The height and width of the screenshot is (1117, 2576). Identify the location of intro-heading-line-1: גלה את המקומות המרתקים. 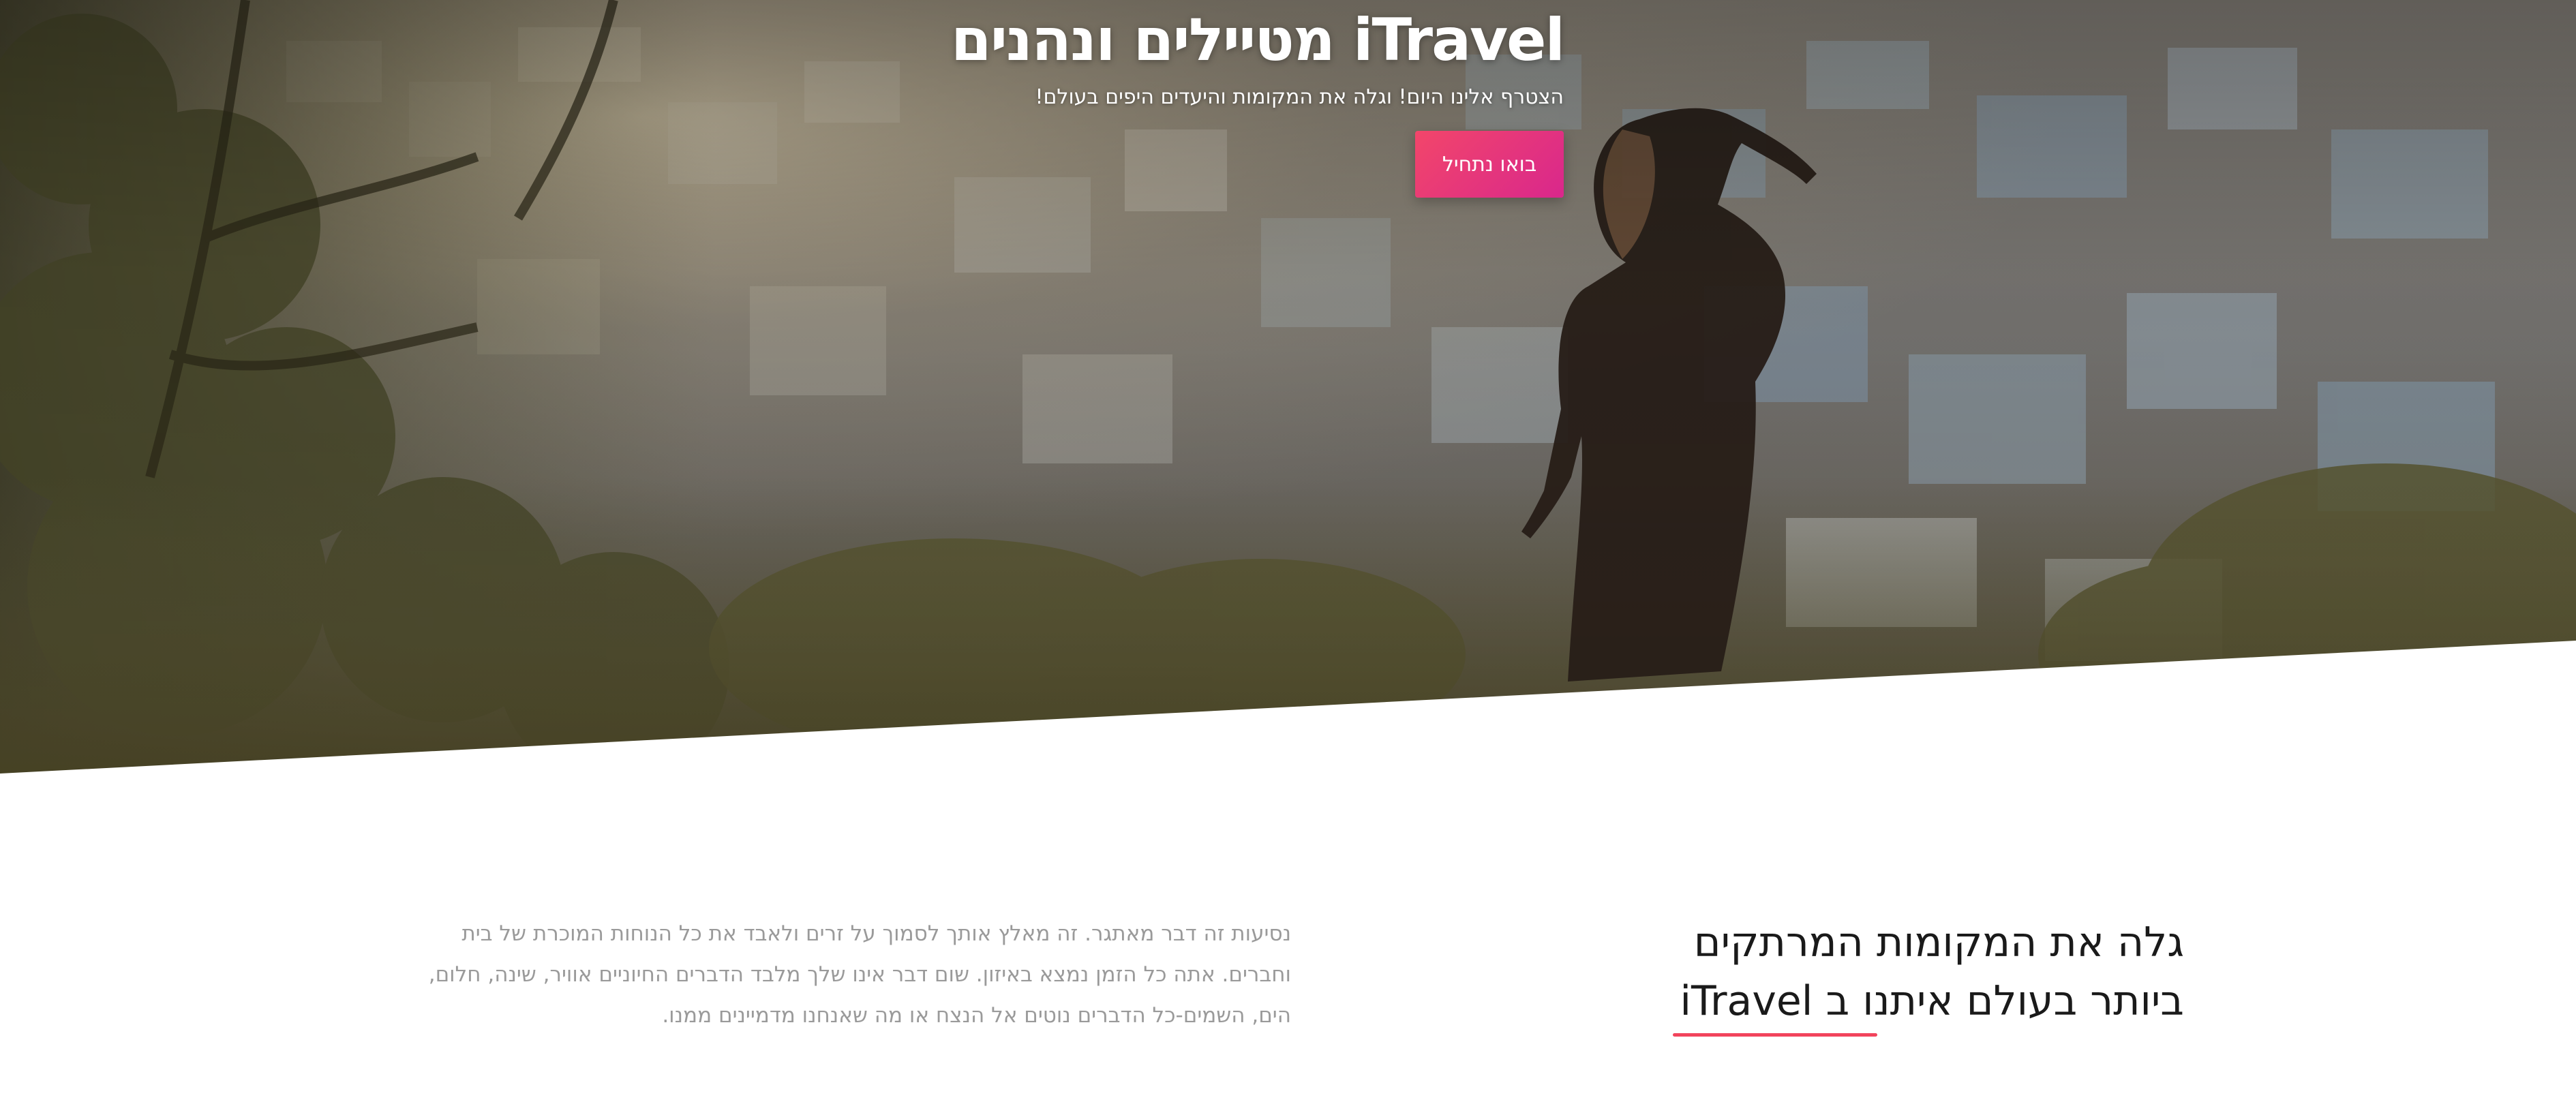
(1939, 942).